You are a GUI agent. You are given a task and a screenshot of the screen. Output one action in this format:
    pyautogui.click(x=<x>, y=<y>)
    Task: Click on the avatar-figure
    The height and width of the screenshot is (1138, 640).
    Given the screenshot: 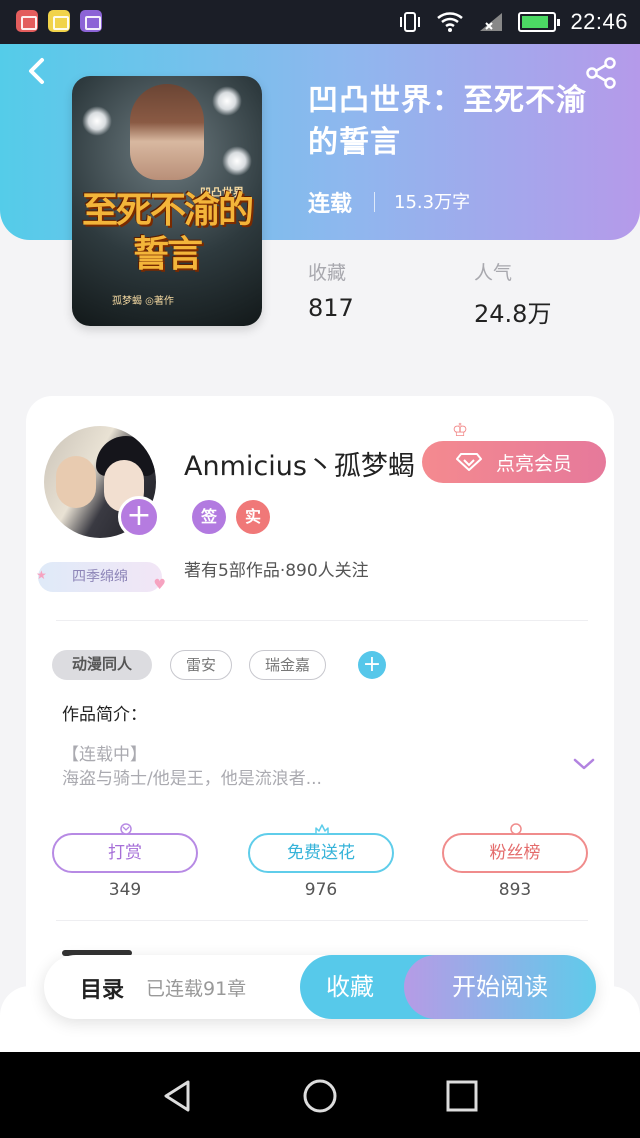 What is the action you would take?
    pyautogui.click(x=76, y=482)
    